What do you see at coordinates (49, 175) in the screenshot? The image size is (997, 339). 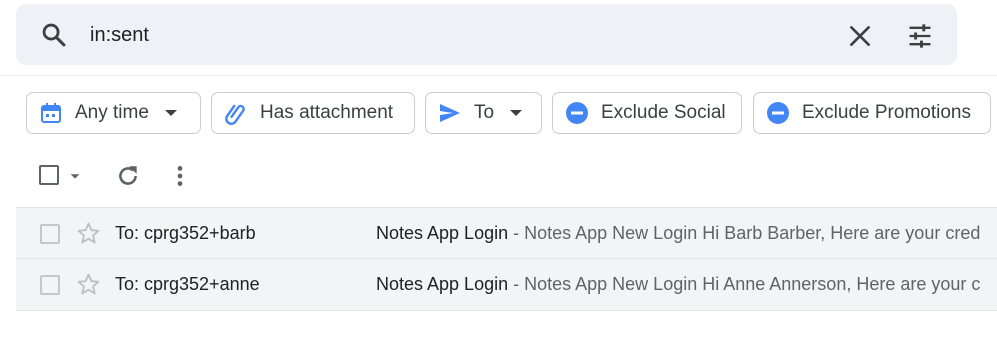 I see `select-all-checkbox` at bounding box center [49, 175].